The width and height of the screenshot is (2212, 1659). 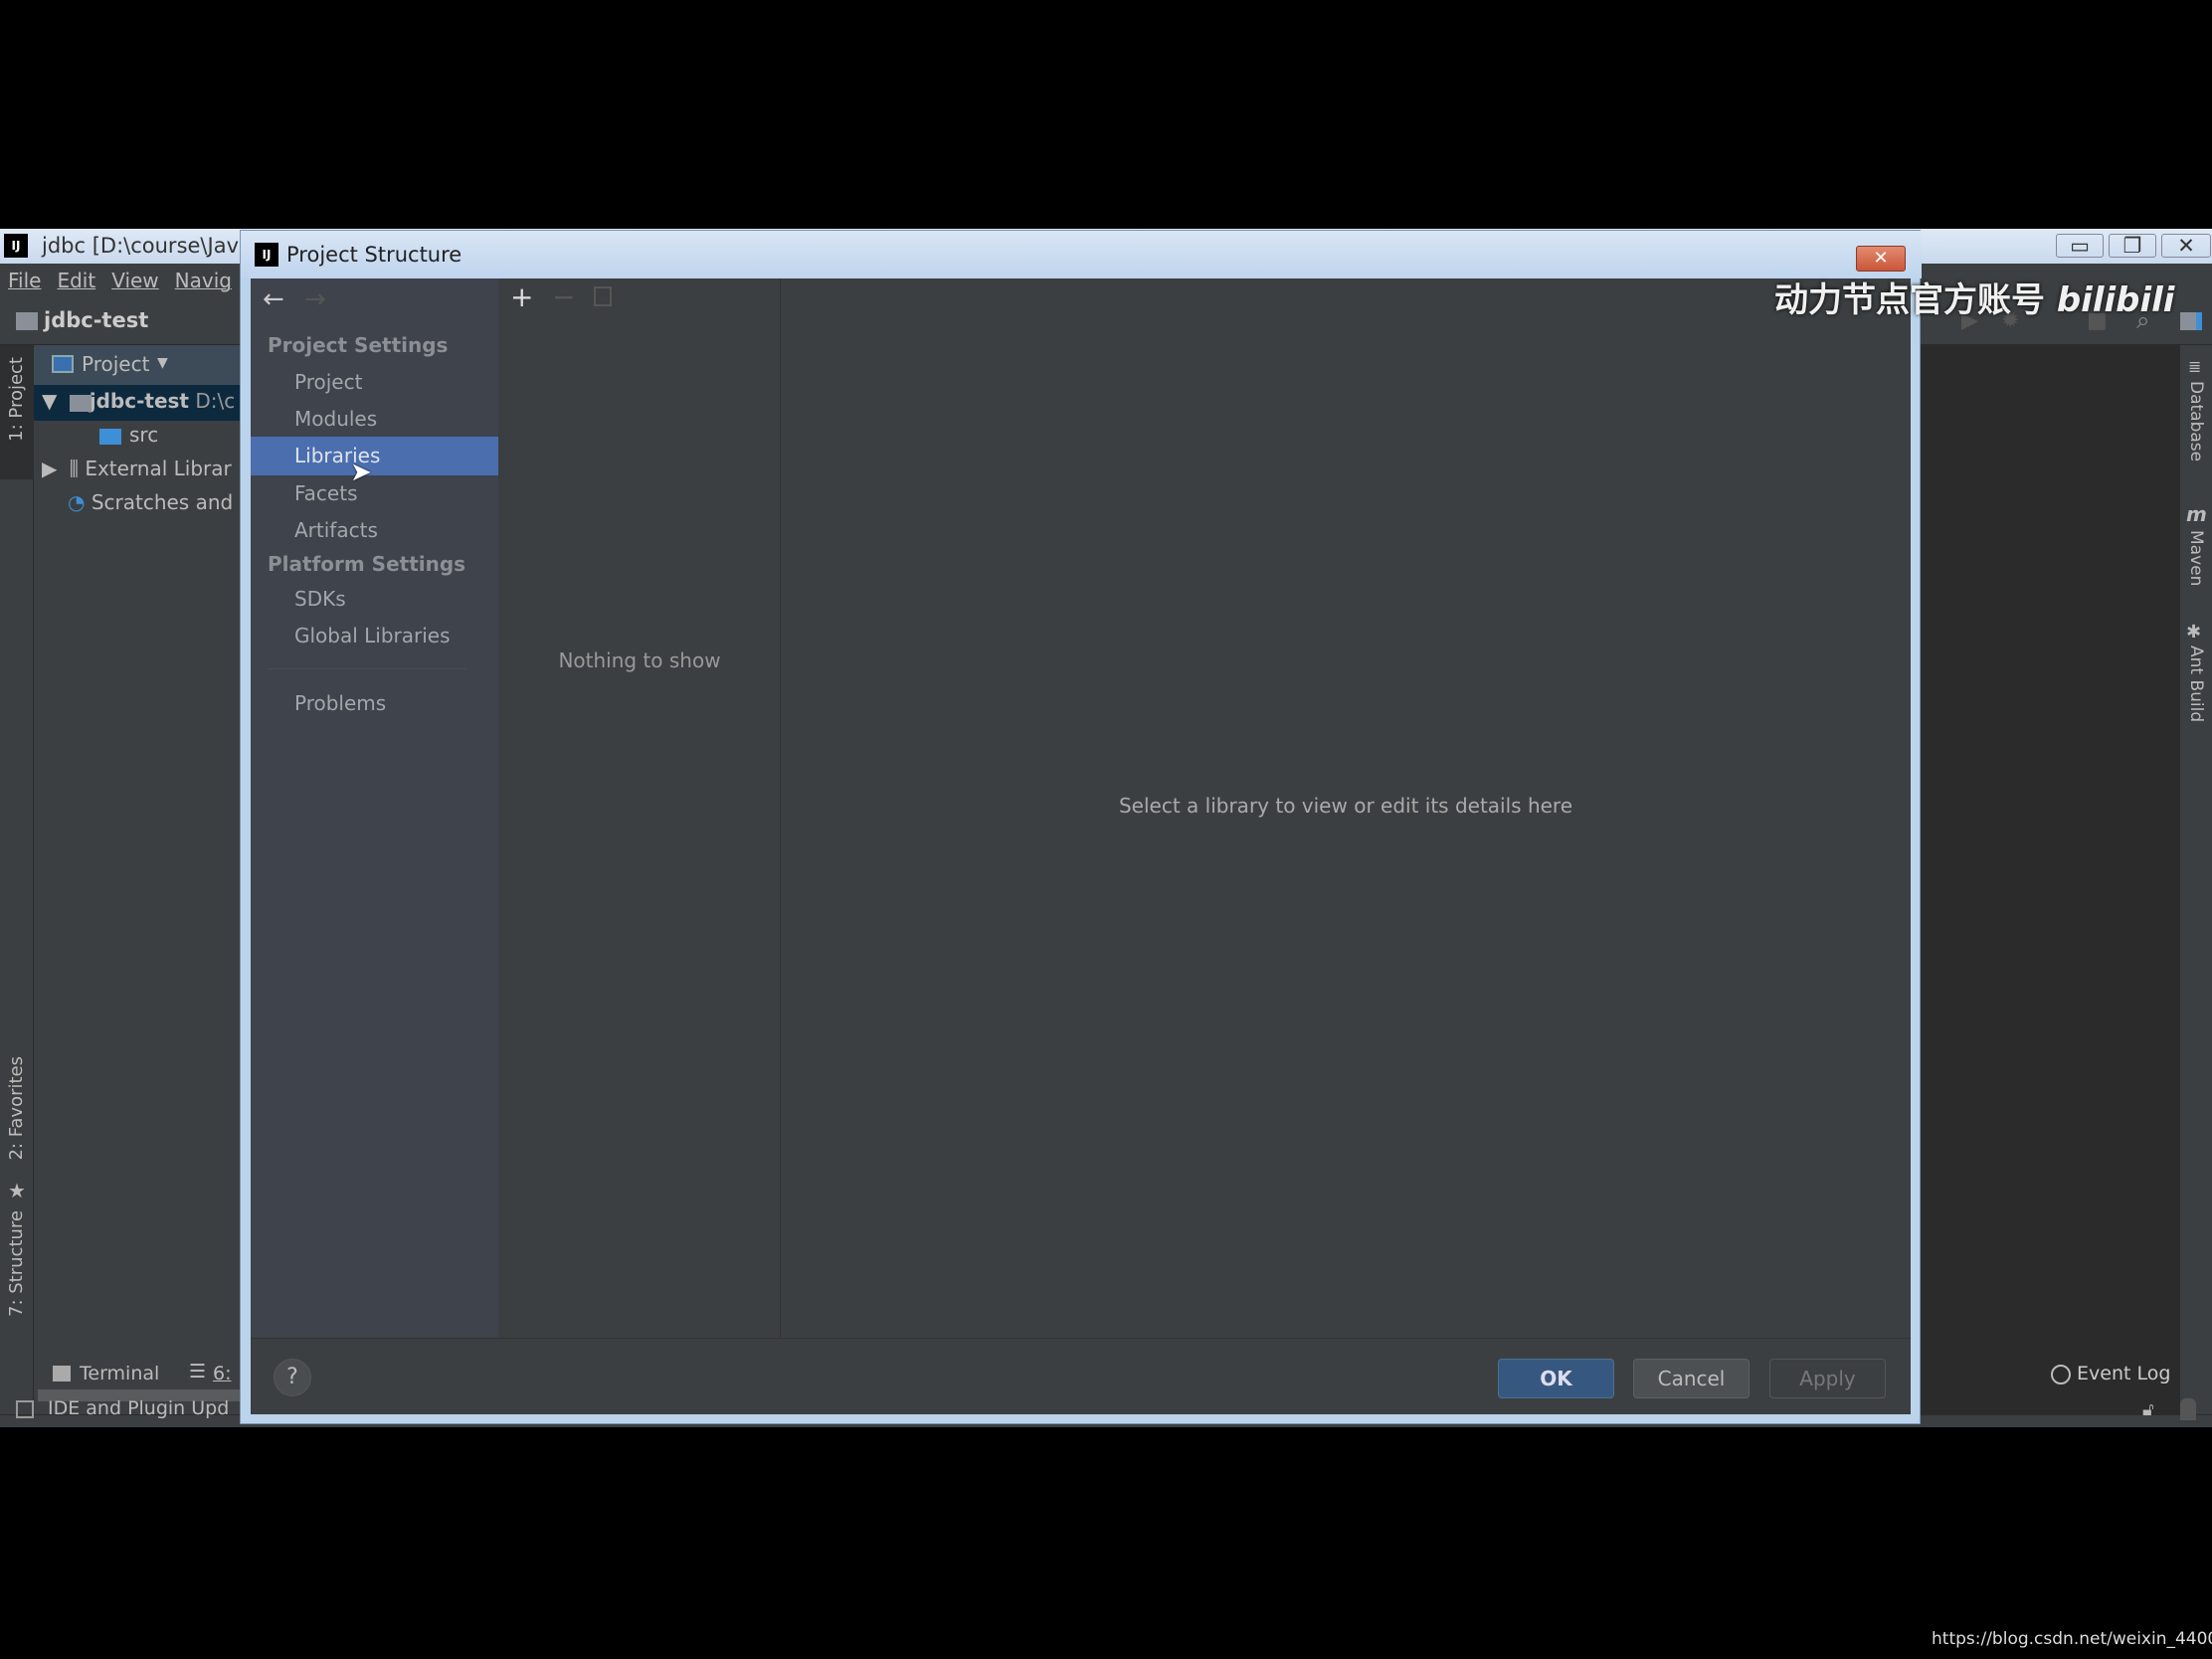 I want to click on tree-label: jdbc-test, so click(x=139, y=401).